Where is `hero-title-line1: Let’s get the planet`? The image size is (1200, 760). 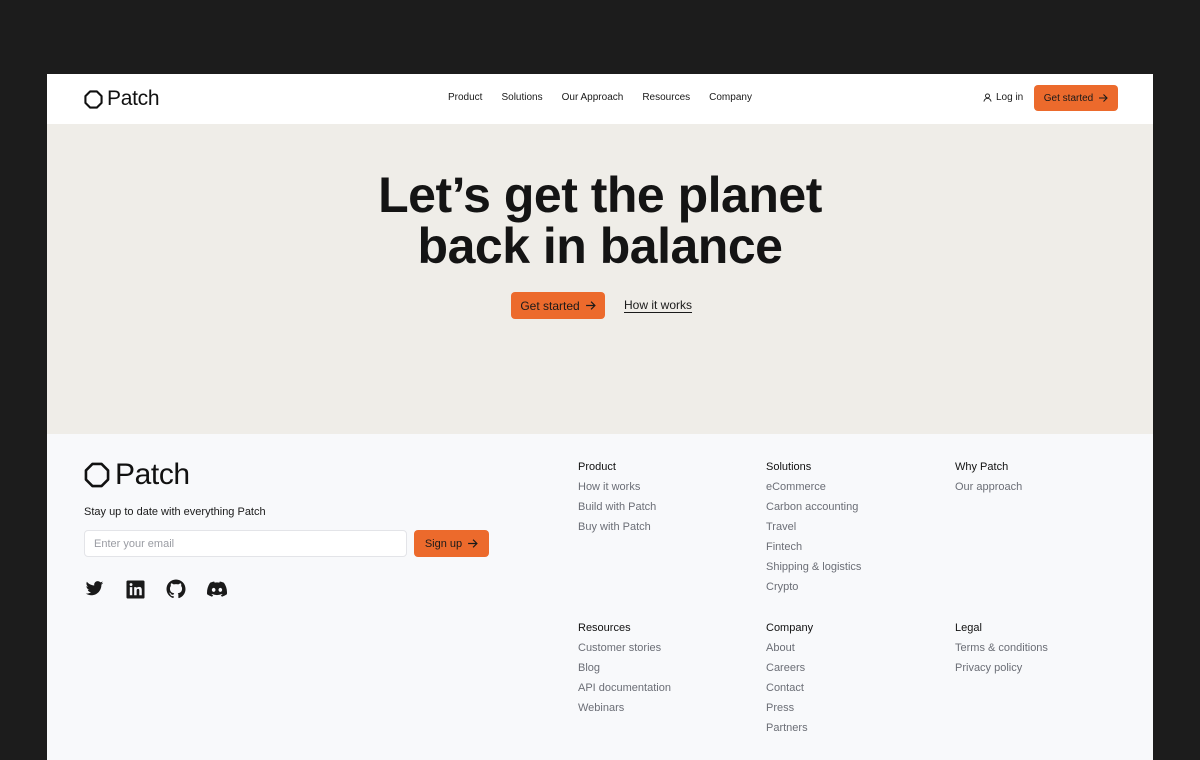 hero-title-line1: Let’s get the planet is located at coordinates (600, 195).